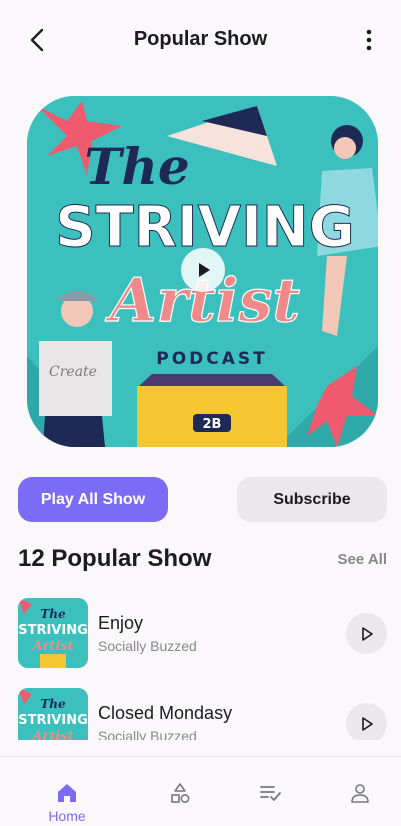 This screenshot has width=401, height=826. I want to click on cover-the-text: The, so click(136, 166).